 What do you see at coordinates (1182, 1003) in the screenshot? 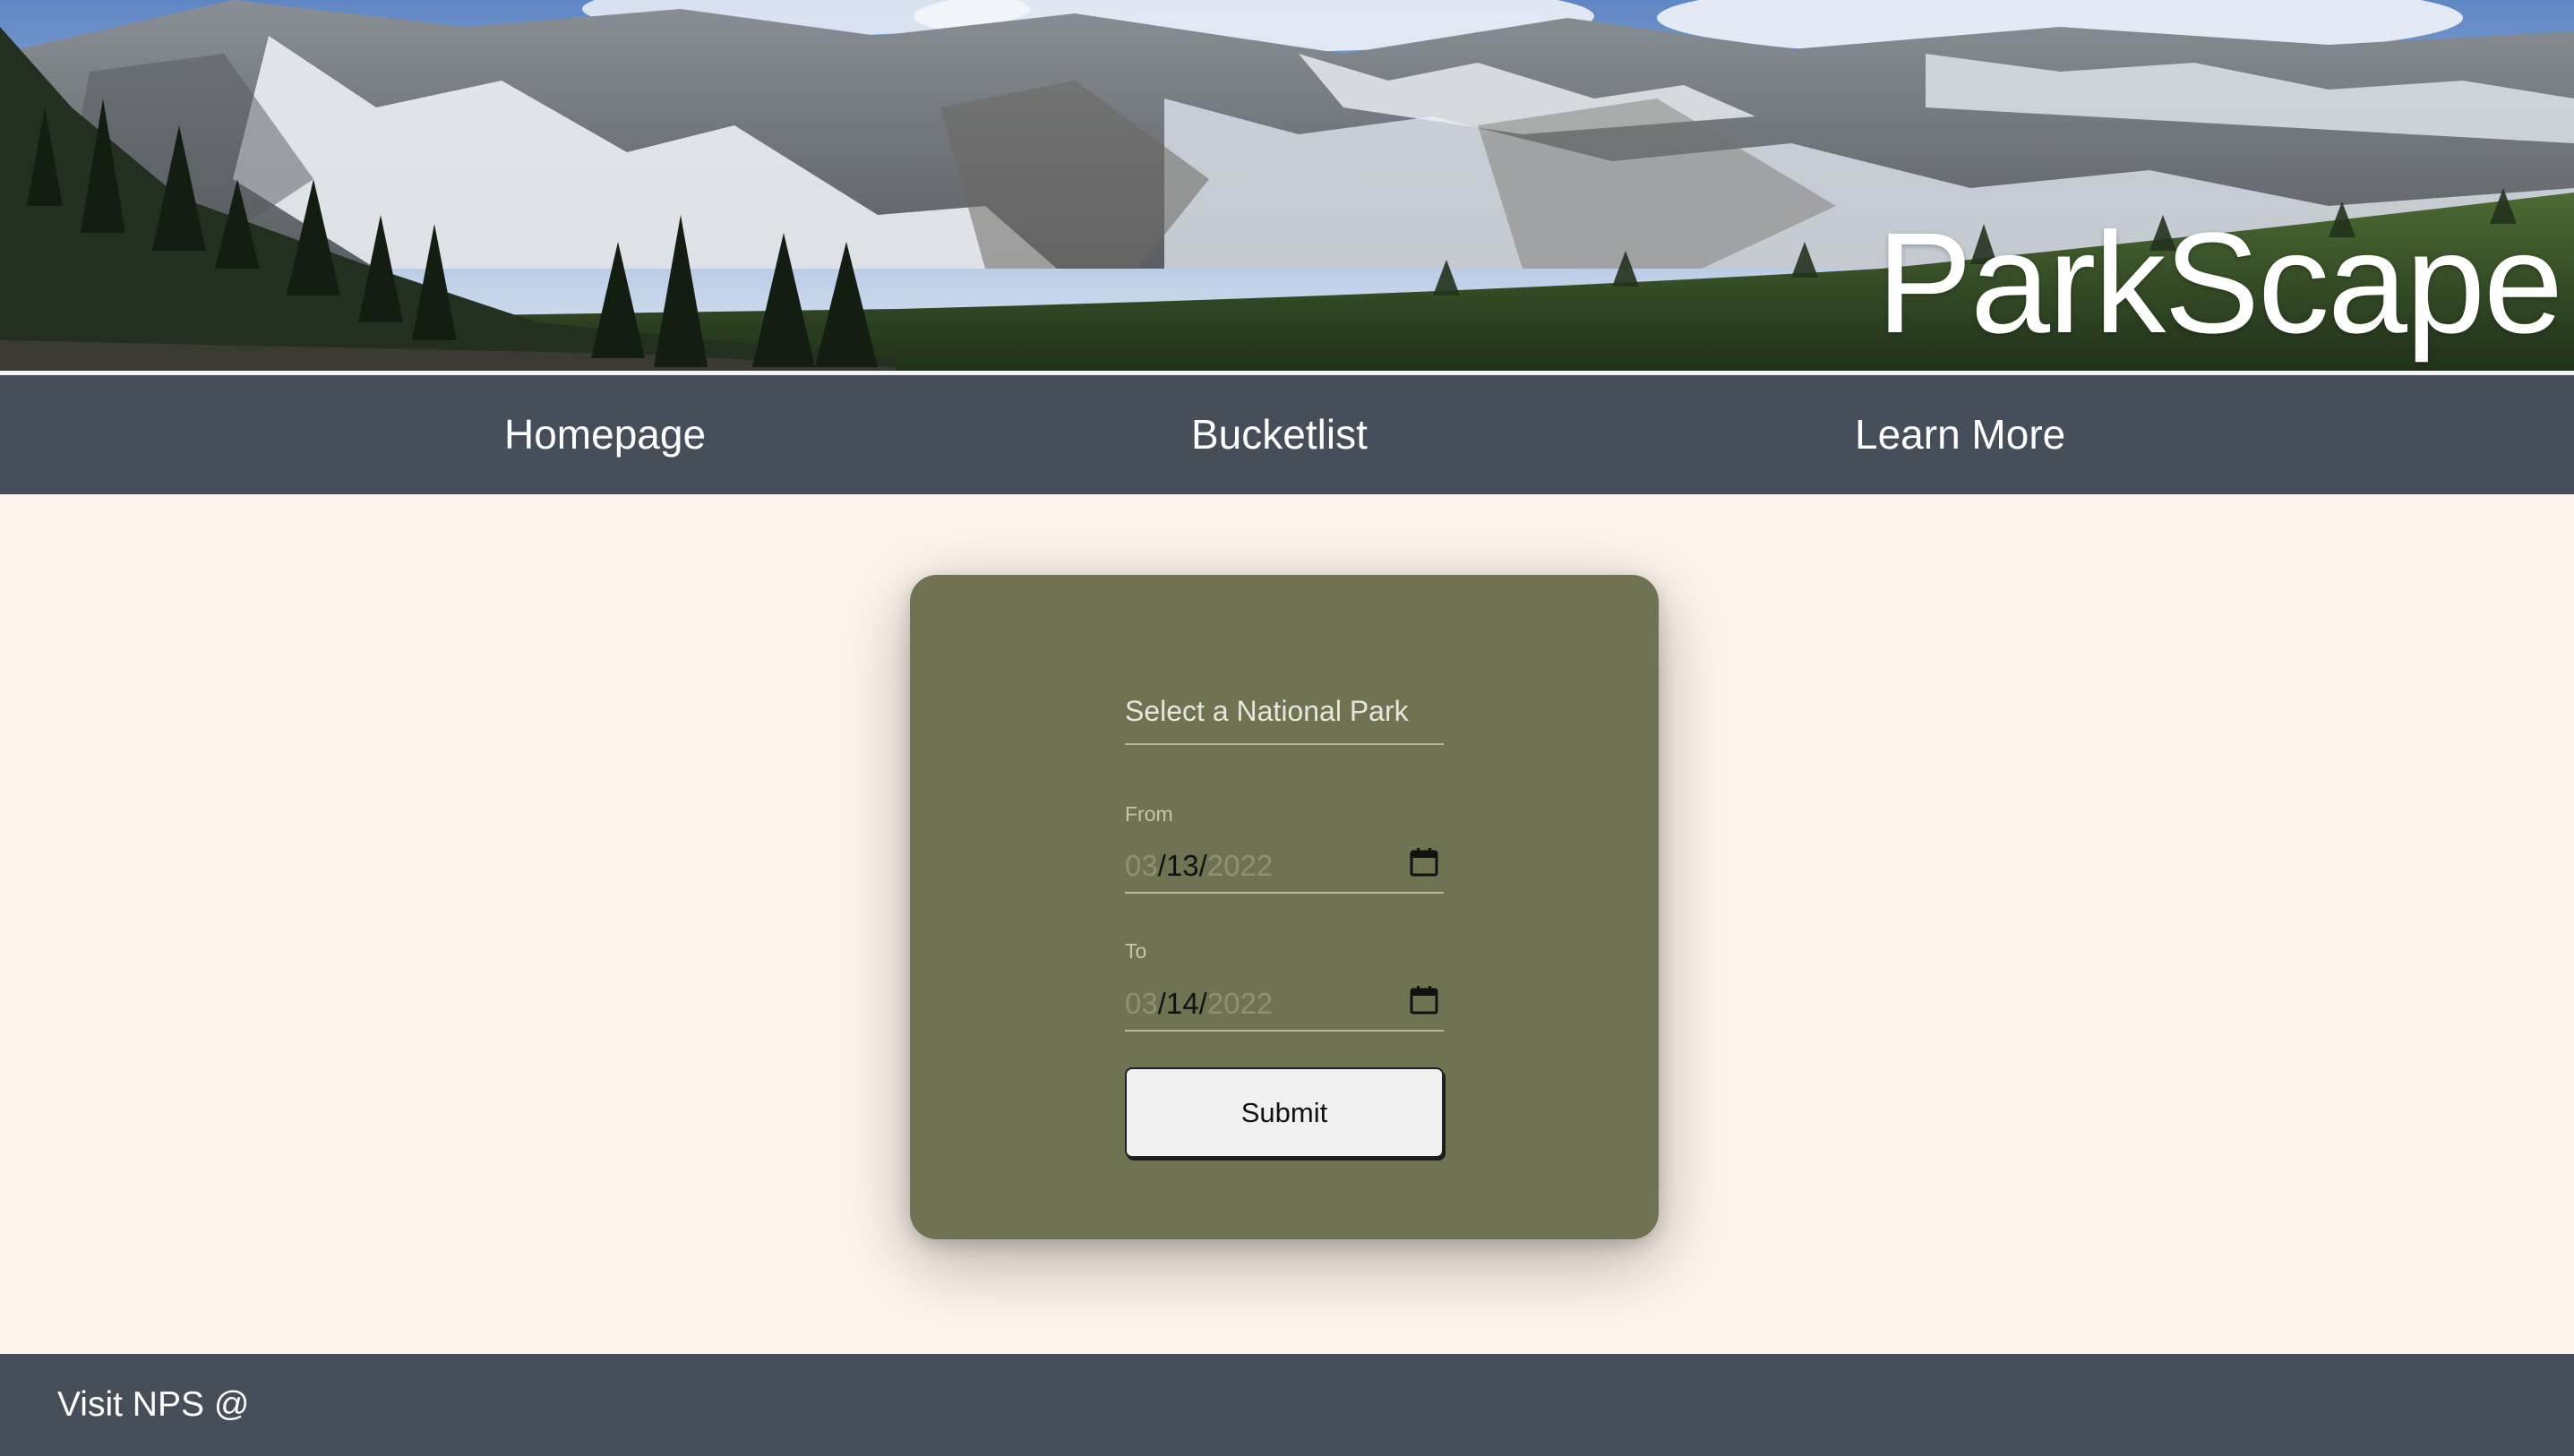
I see `to-day-segment: 14` at bounding box center [1182, 1003].